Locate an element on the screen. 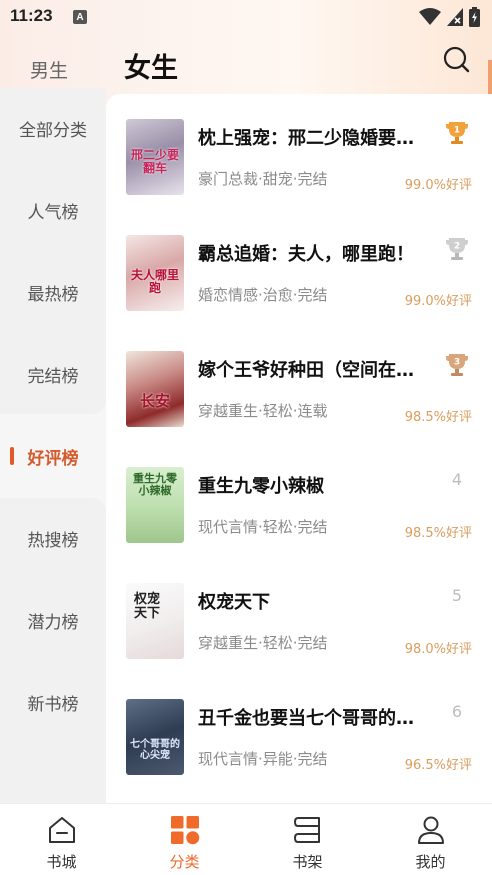 Image resolution: width=492 pixels, height=875 pixels. sidebar-item-all: 全部分类 is located at coordinates (53, 128).